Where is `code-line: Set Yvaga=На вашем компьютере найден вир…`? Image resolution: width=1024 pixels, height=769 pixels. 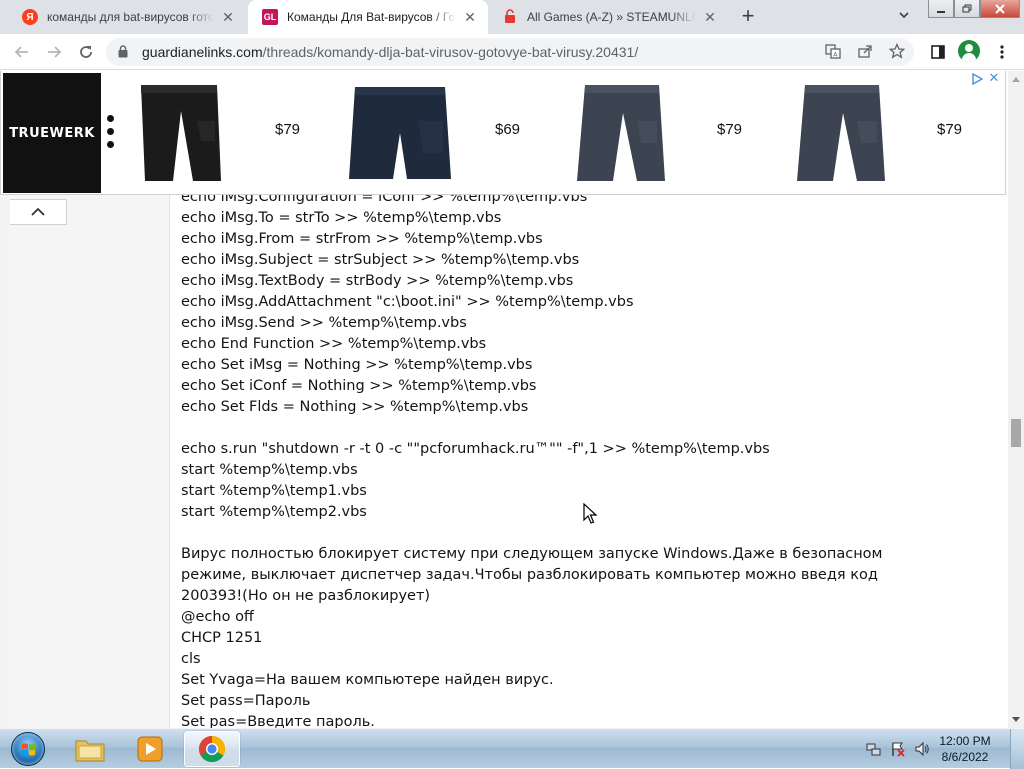 code-line: Set Yvaga=На вашем компьютере найден вир… is located at coordinates (367, 680).